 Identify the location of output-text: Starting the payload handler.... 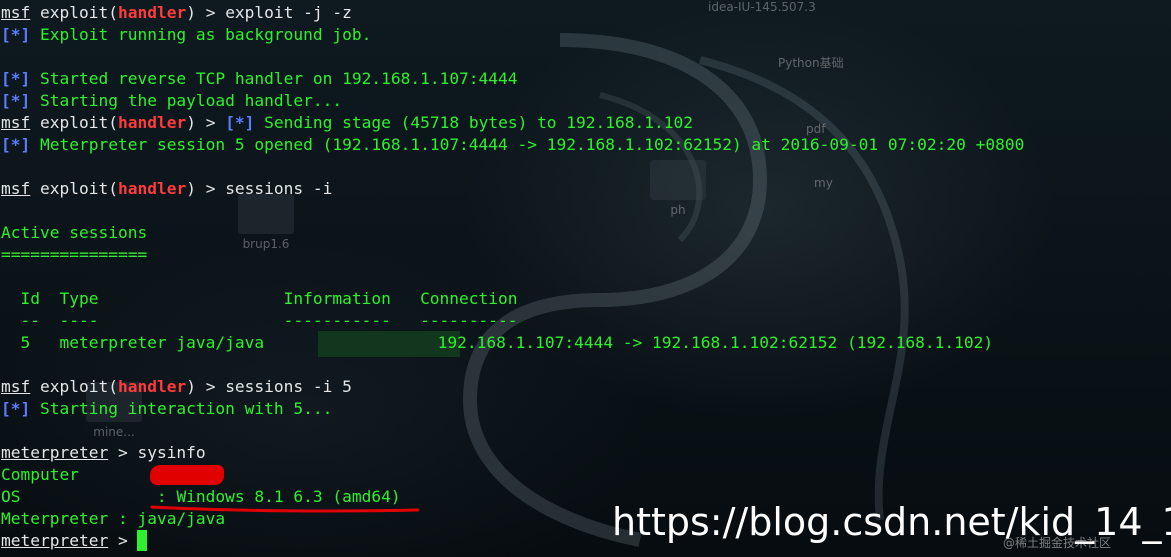
(186, 100).